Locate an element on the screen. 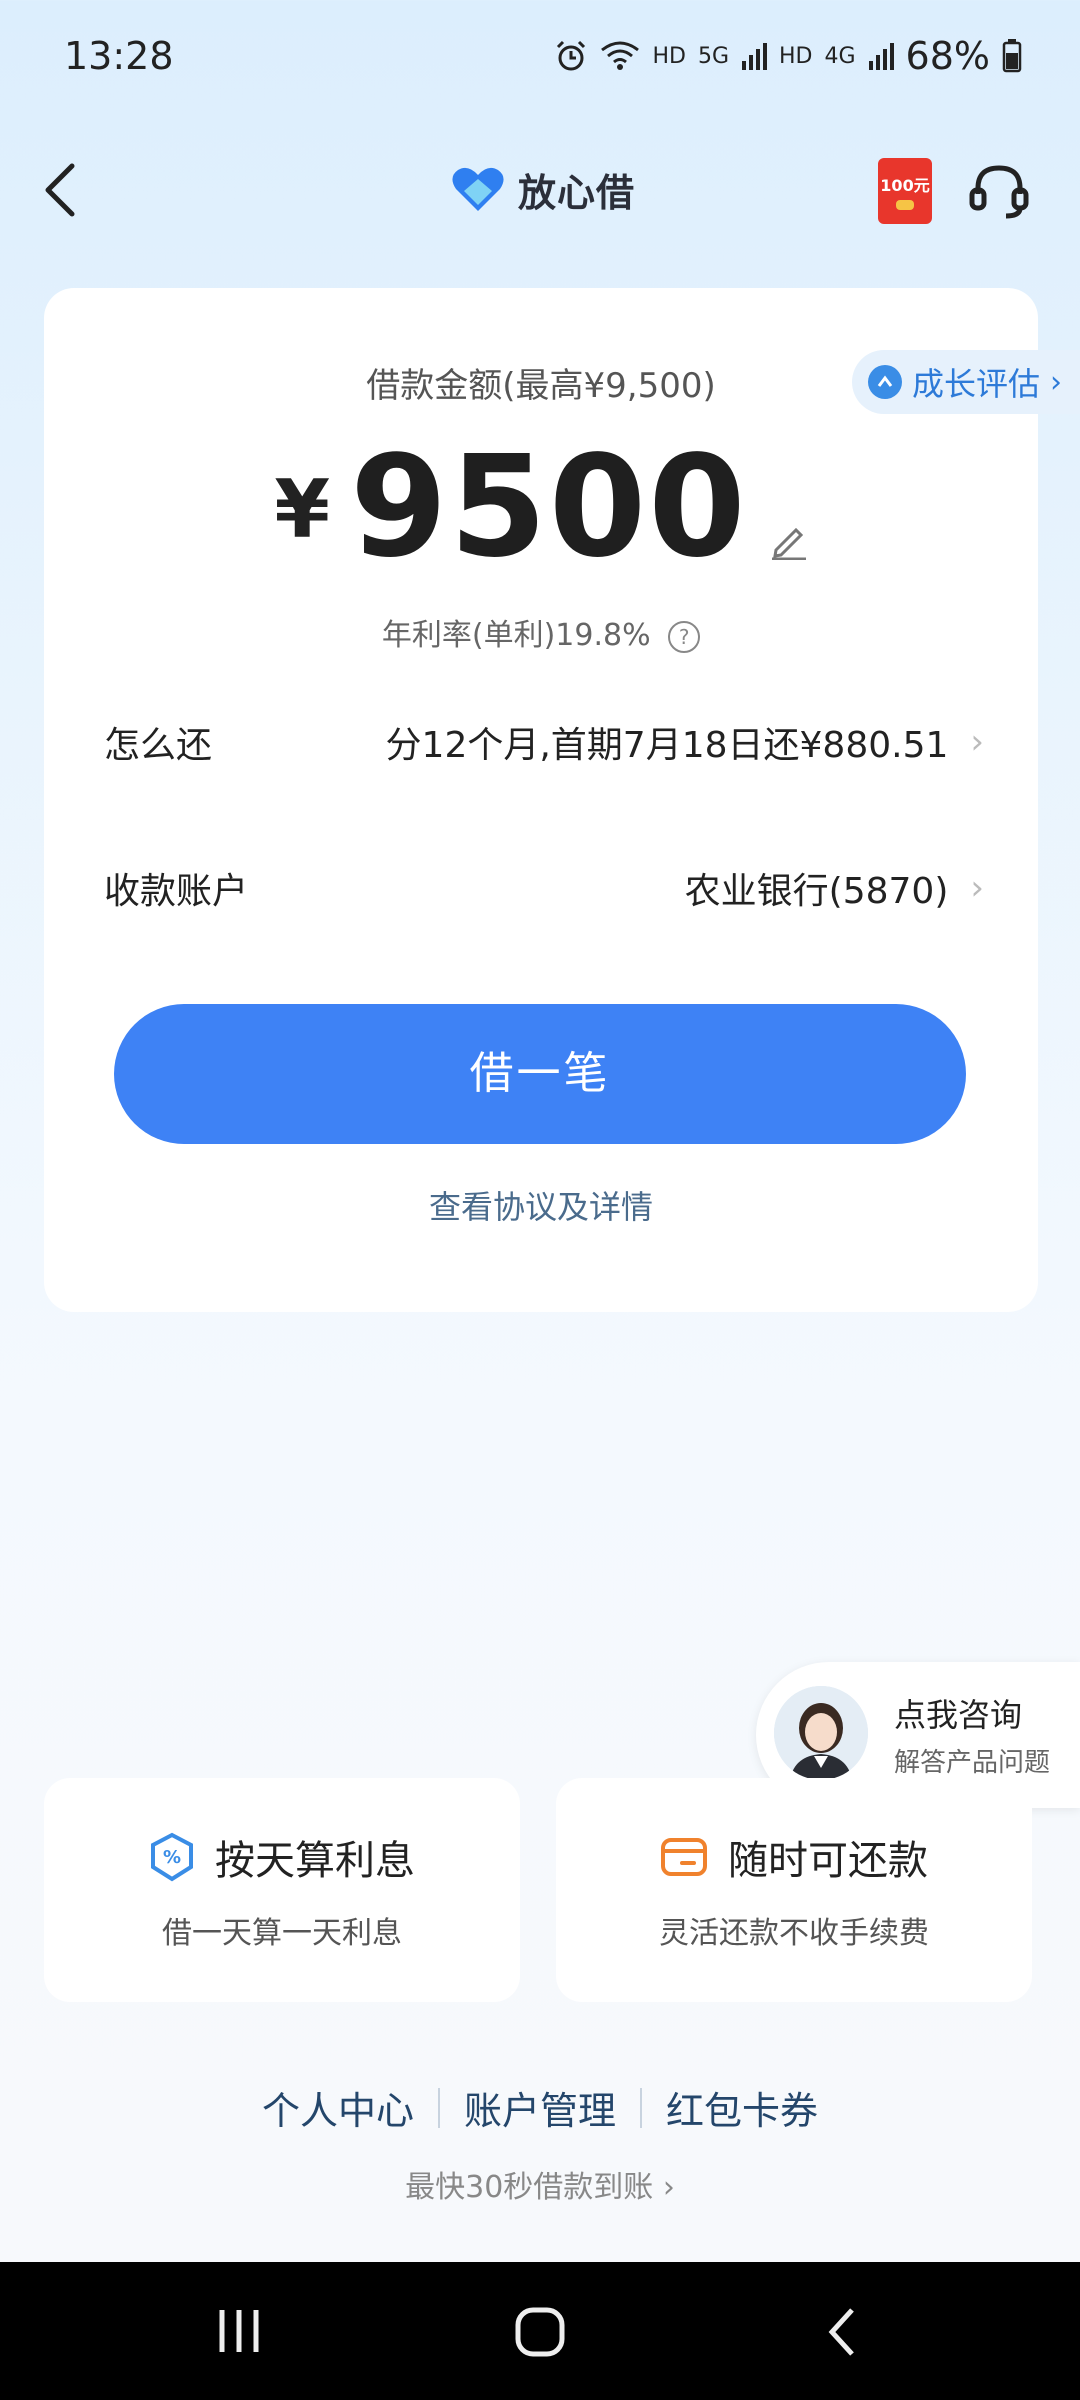  link-personal-center: 个人中心 is located at coordinates (338, 2107).